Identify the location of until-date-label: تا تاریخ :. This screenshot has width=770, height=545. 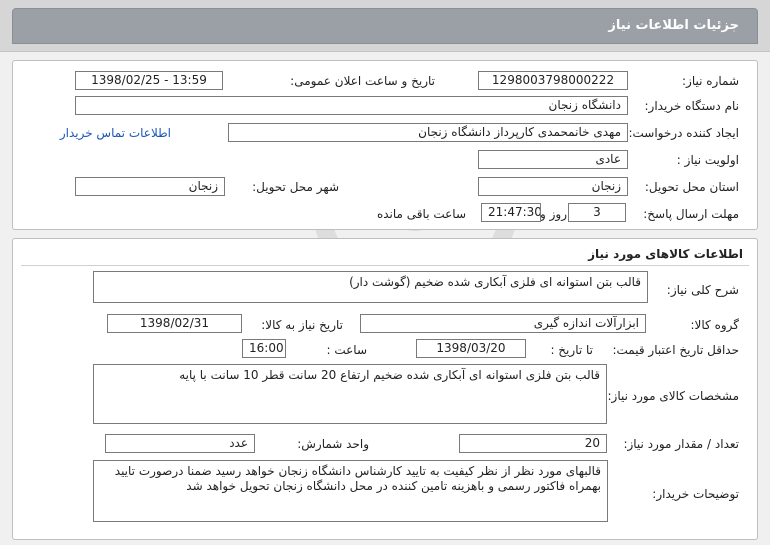
(571, 350).